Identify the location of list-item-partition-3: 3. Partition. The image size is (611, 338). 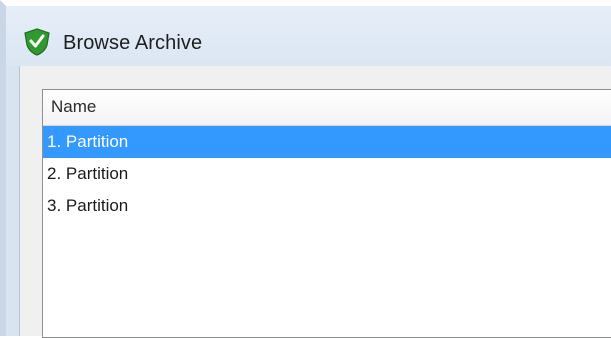
(327, 206).